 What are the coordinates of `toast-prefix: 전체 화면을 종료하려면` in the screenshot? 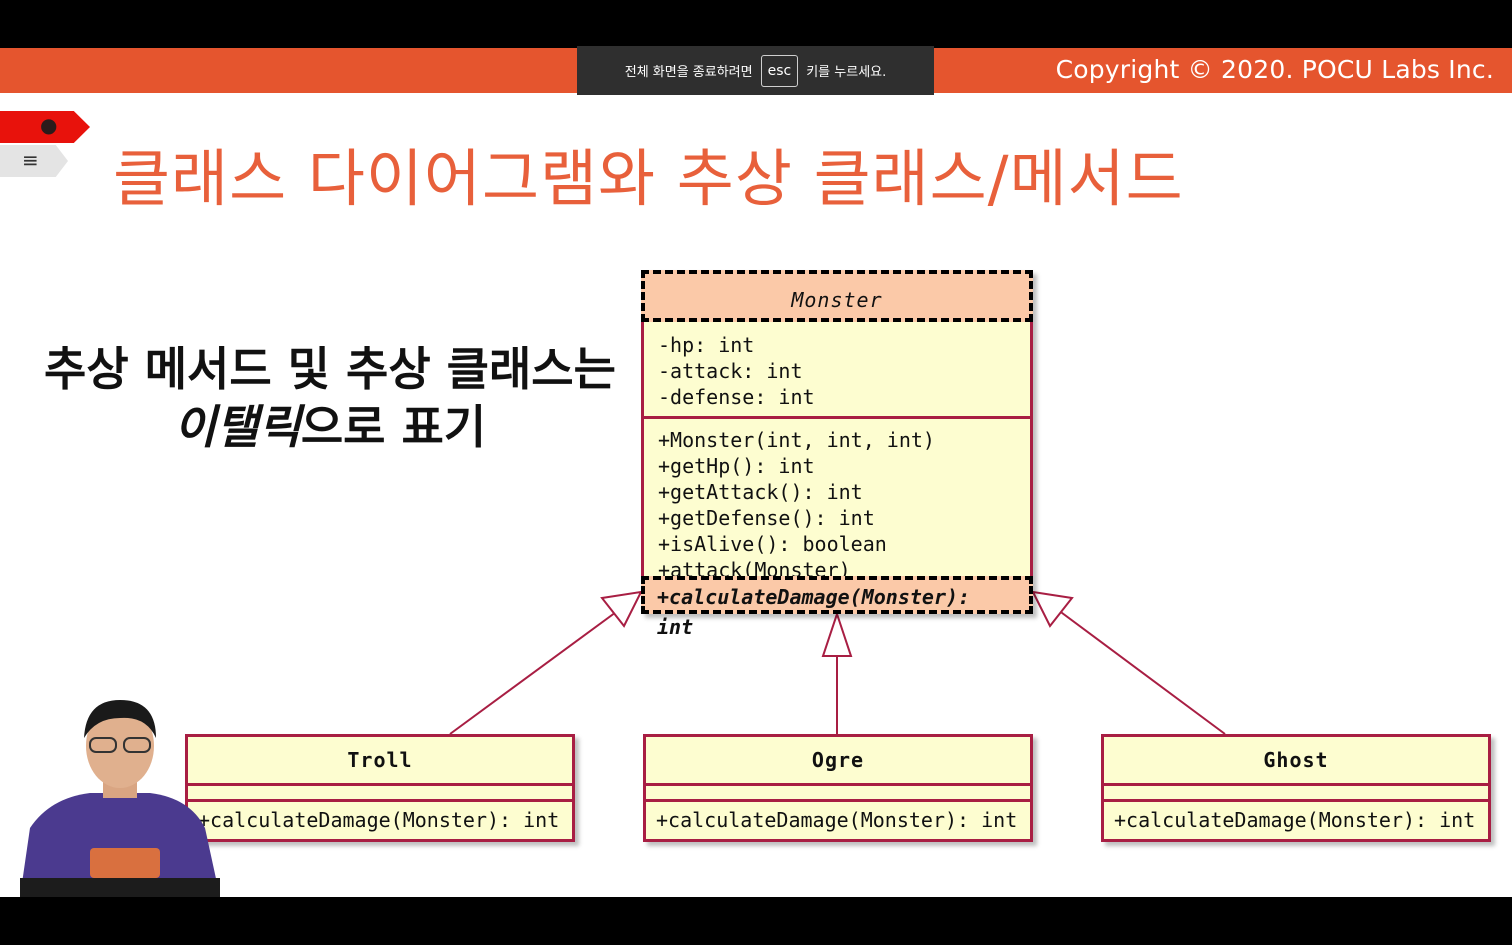 It's located at (688, 72).